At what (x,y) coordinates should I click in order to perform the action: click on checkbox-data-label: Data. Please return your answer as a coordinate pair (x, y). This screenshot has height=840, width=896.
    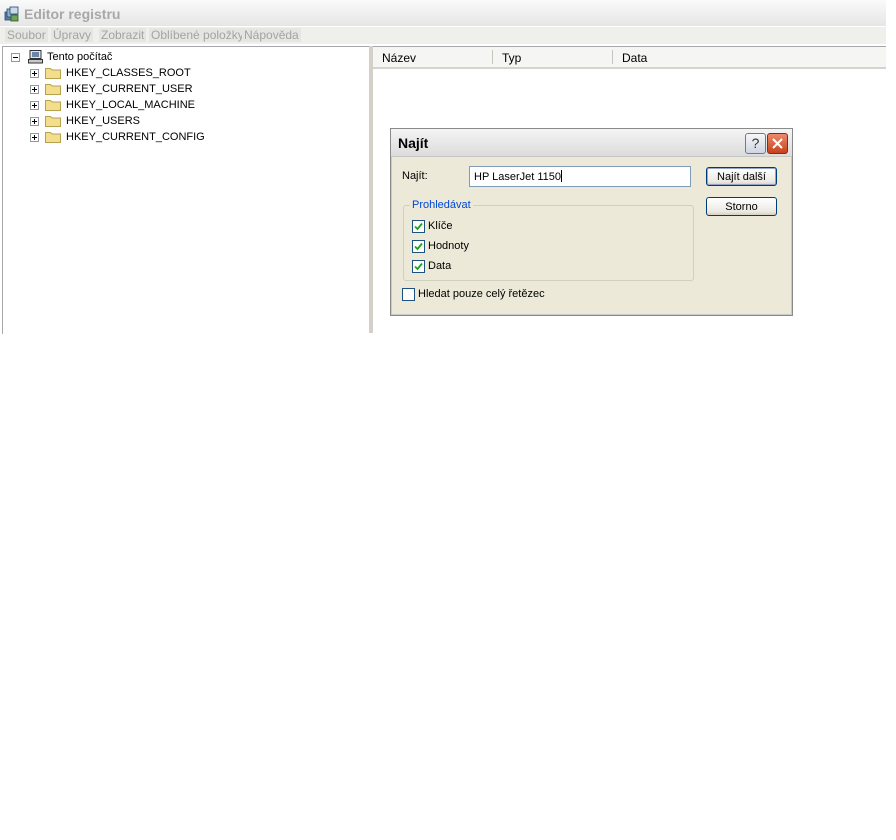
    Looking at the image, I should click on (439, 266).